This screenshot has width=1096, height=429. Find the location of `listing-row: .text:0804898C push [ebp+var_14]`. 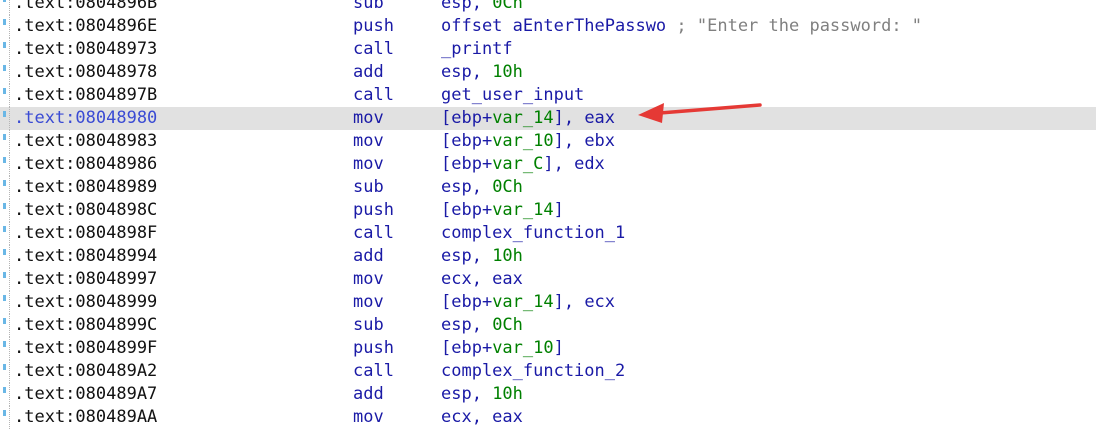

listing-row: .text:0804898C push [ebp+var_14] is located at coordinates (548, 210).